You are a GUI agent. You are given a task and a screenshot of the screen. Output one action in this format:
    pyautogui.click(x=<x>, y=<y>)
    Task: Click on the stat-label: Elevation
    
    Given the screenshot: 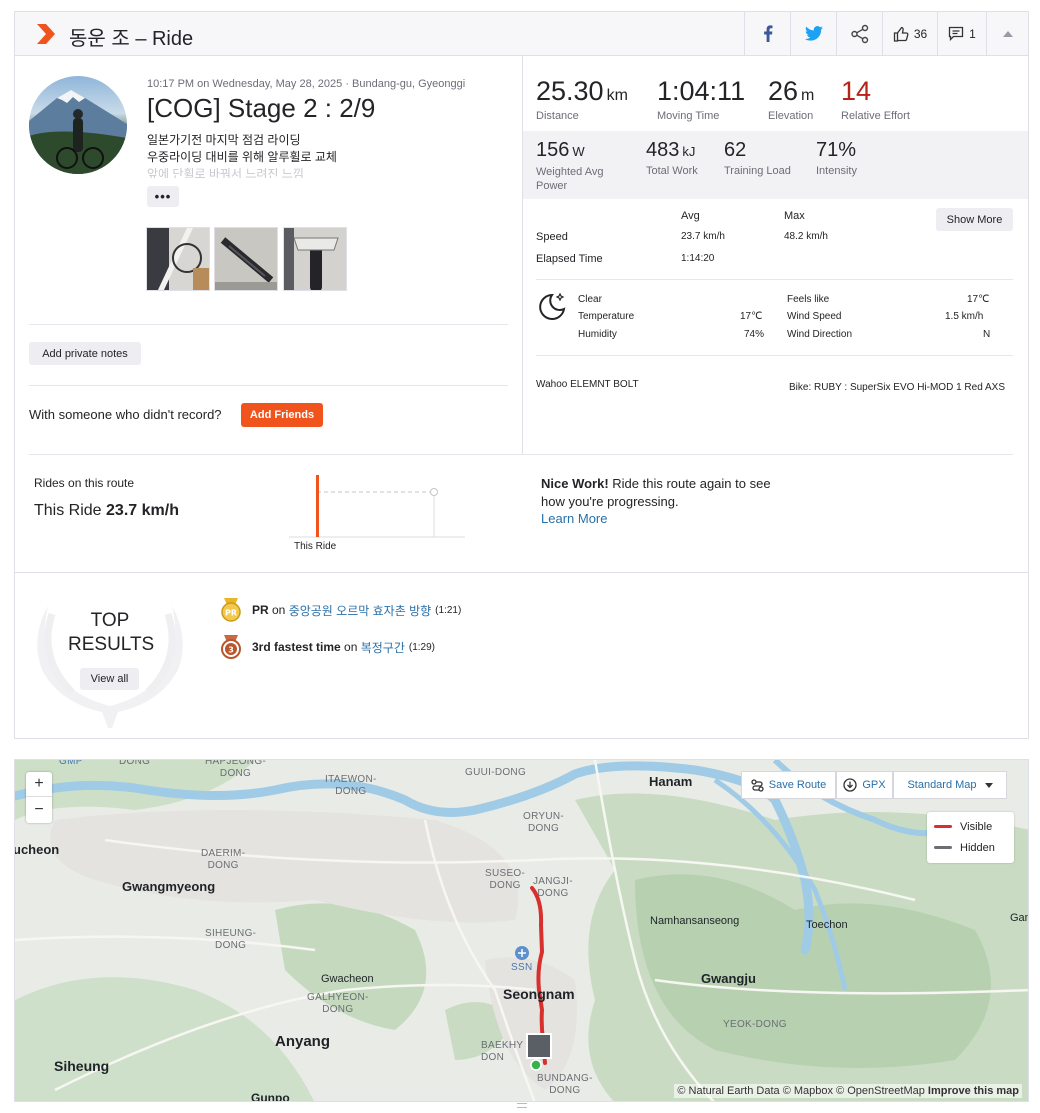 What is the action you would take?
    pyautogui.click(x=791, y=116)
    